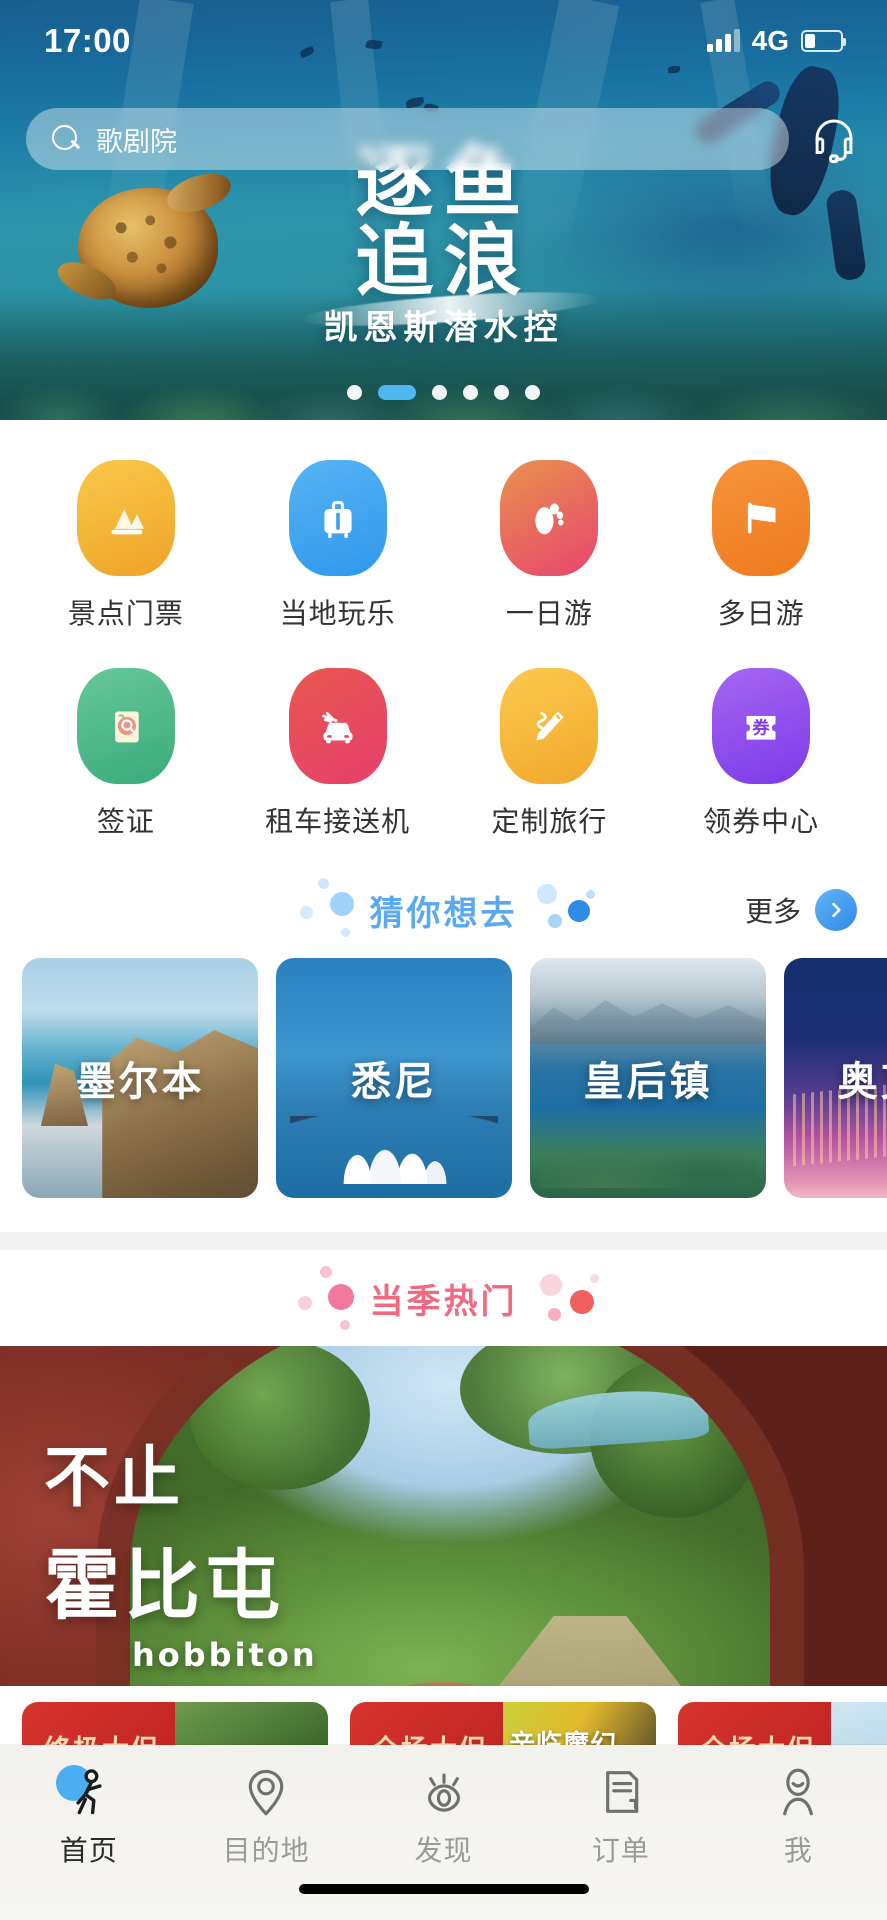 The height and width of the screenshot is (1920, 887). What do you see at coordinates (86, 1792) in the screenshot?
I see `home-running-icon` at bounding box center [86, 1792].